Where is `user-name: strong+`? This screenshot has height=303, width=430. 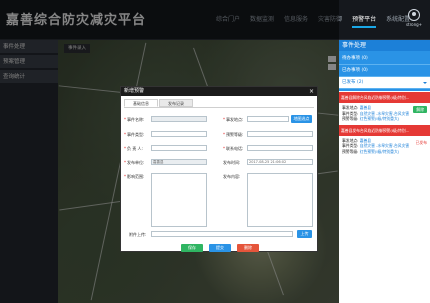 user-name: strong+ is located at coordinates (414, 24).